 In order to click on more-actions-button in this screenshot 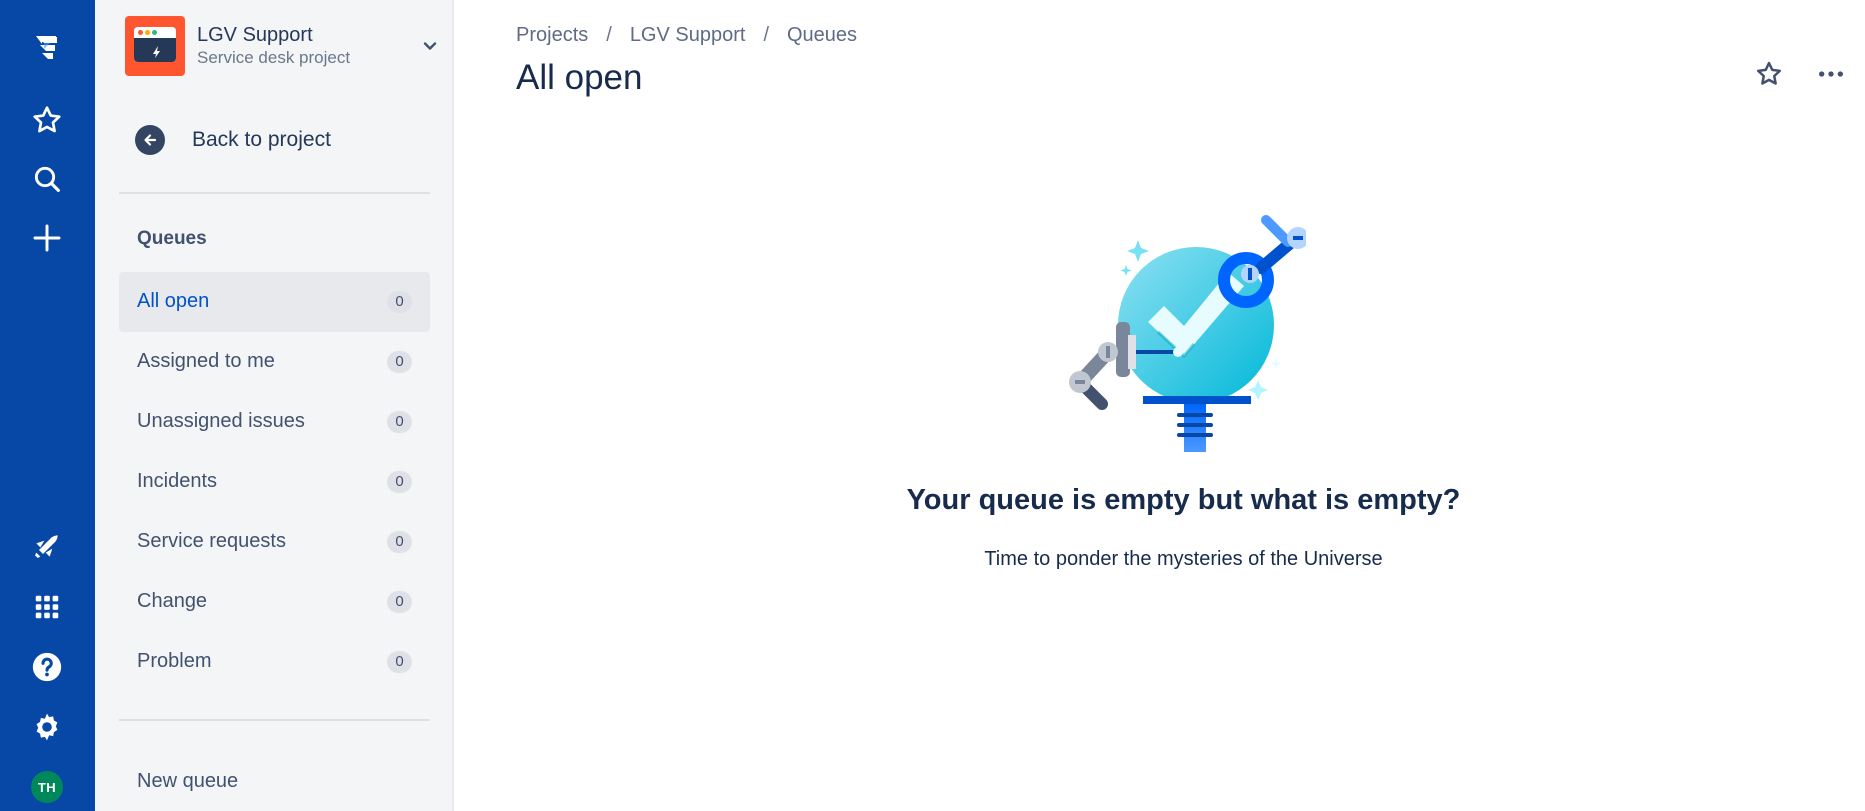, I will do `click(1831, 76)`.